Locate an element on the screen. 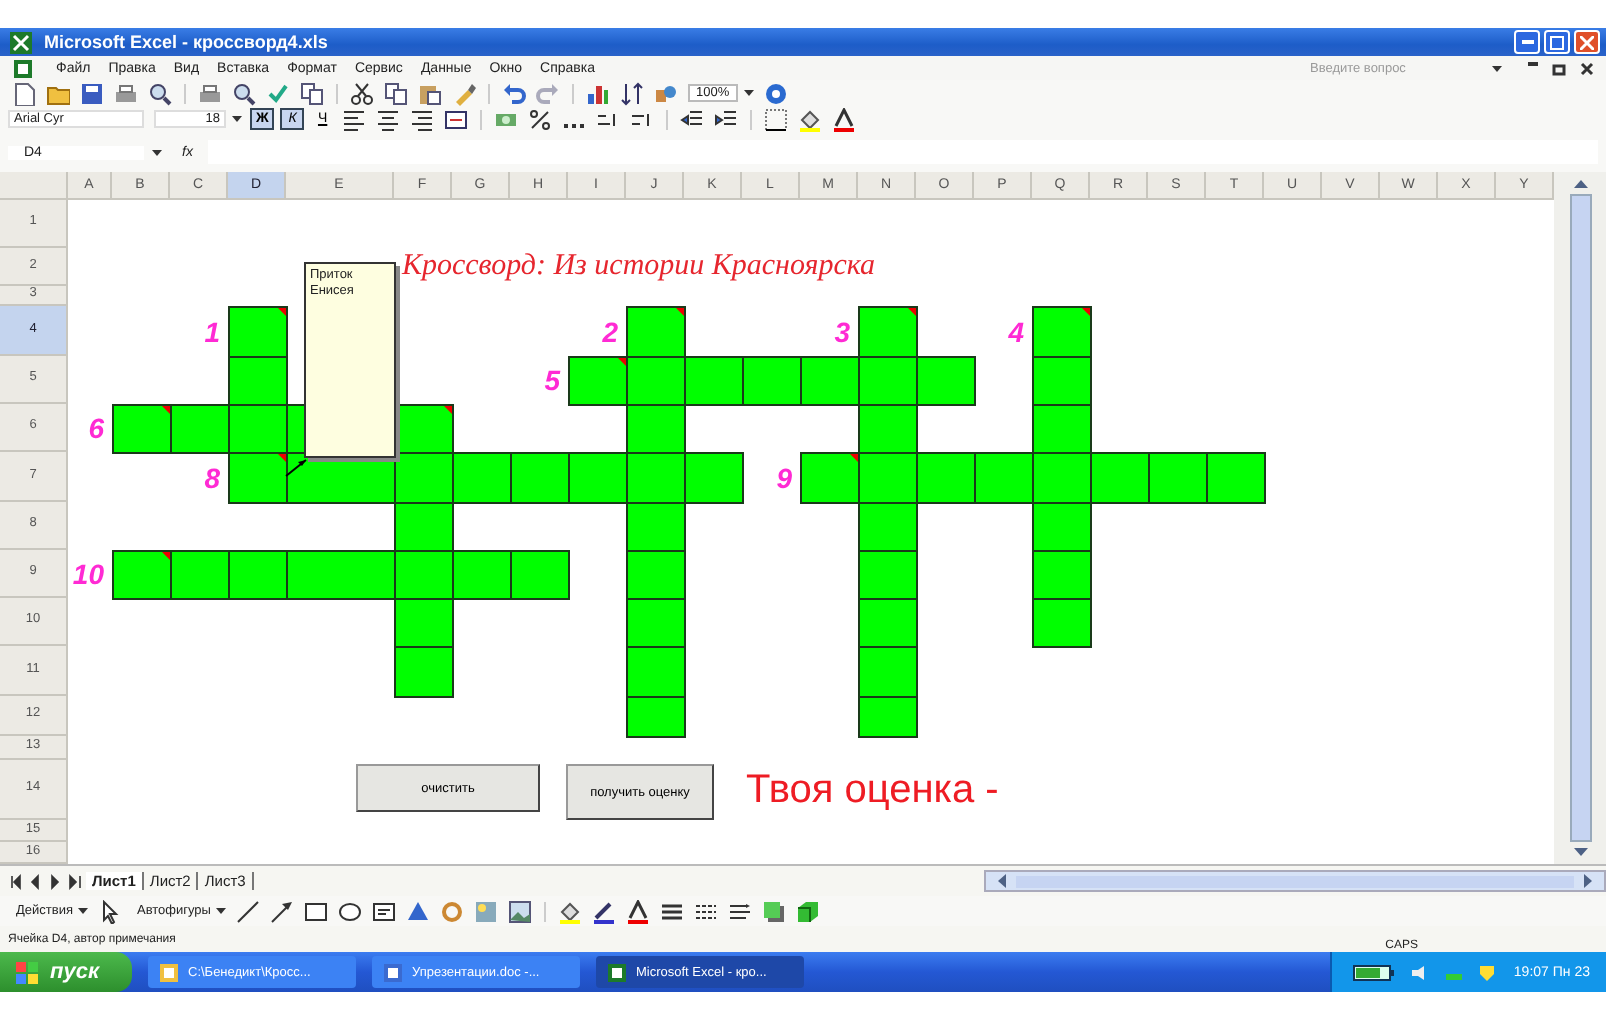 This screenshot has width=1606, height=1036. line-icon is located at coordinates (248, 911).